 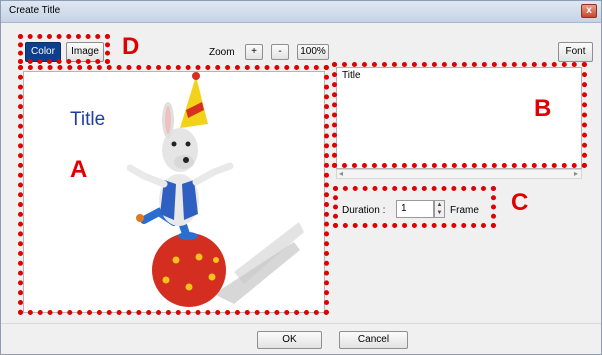 I want to click on cancel-button: Cancel, so click(x=373, y=340).